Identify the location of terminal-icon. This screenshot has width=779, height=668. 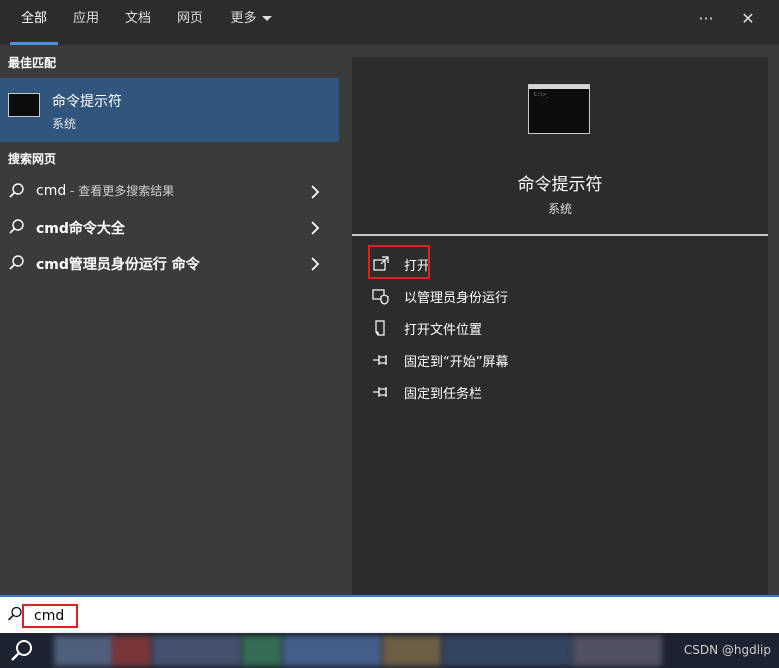
(24, 105).